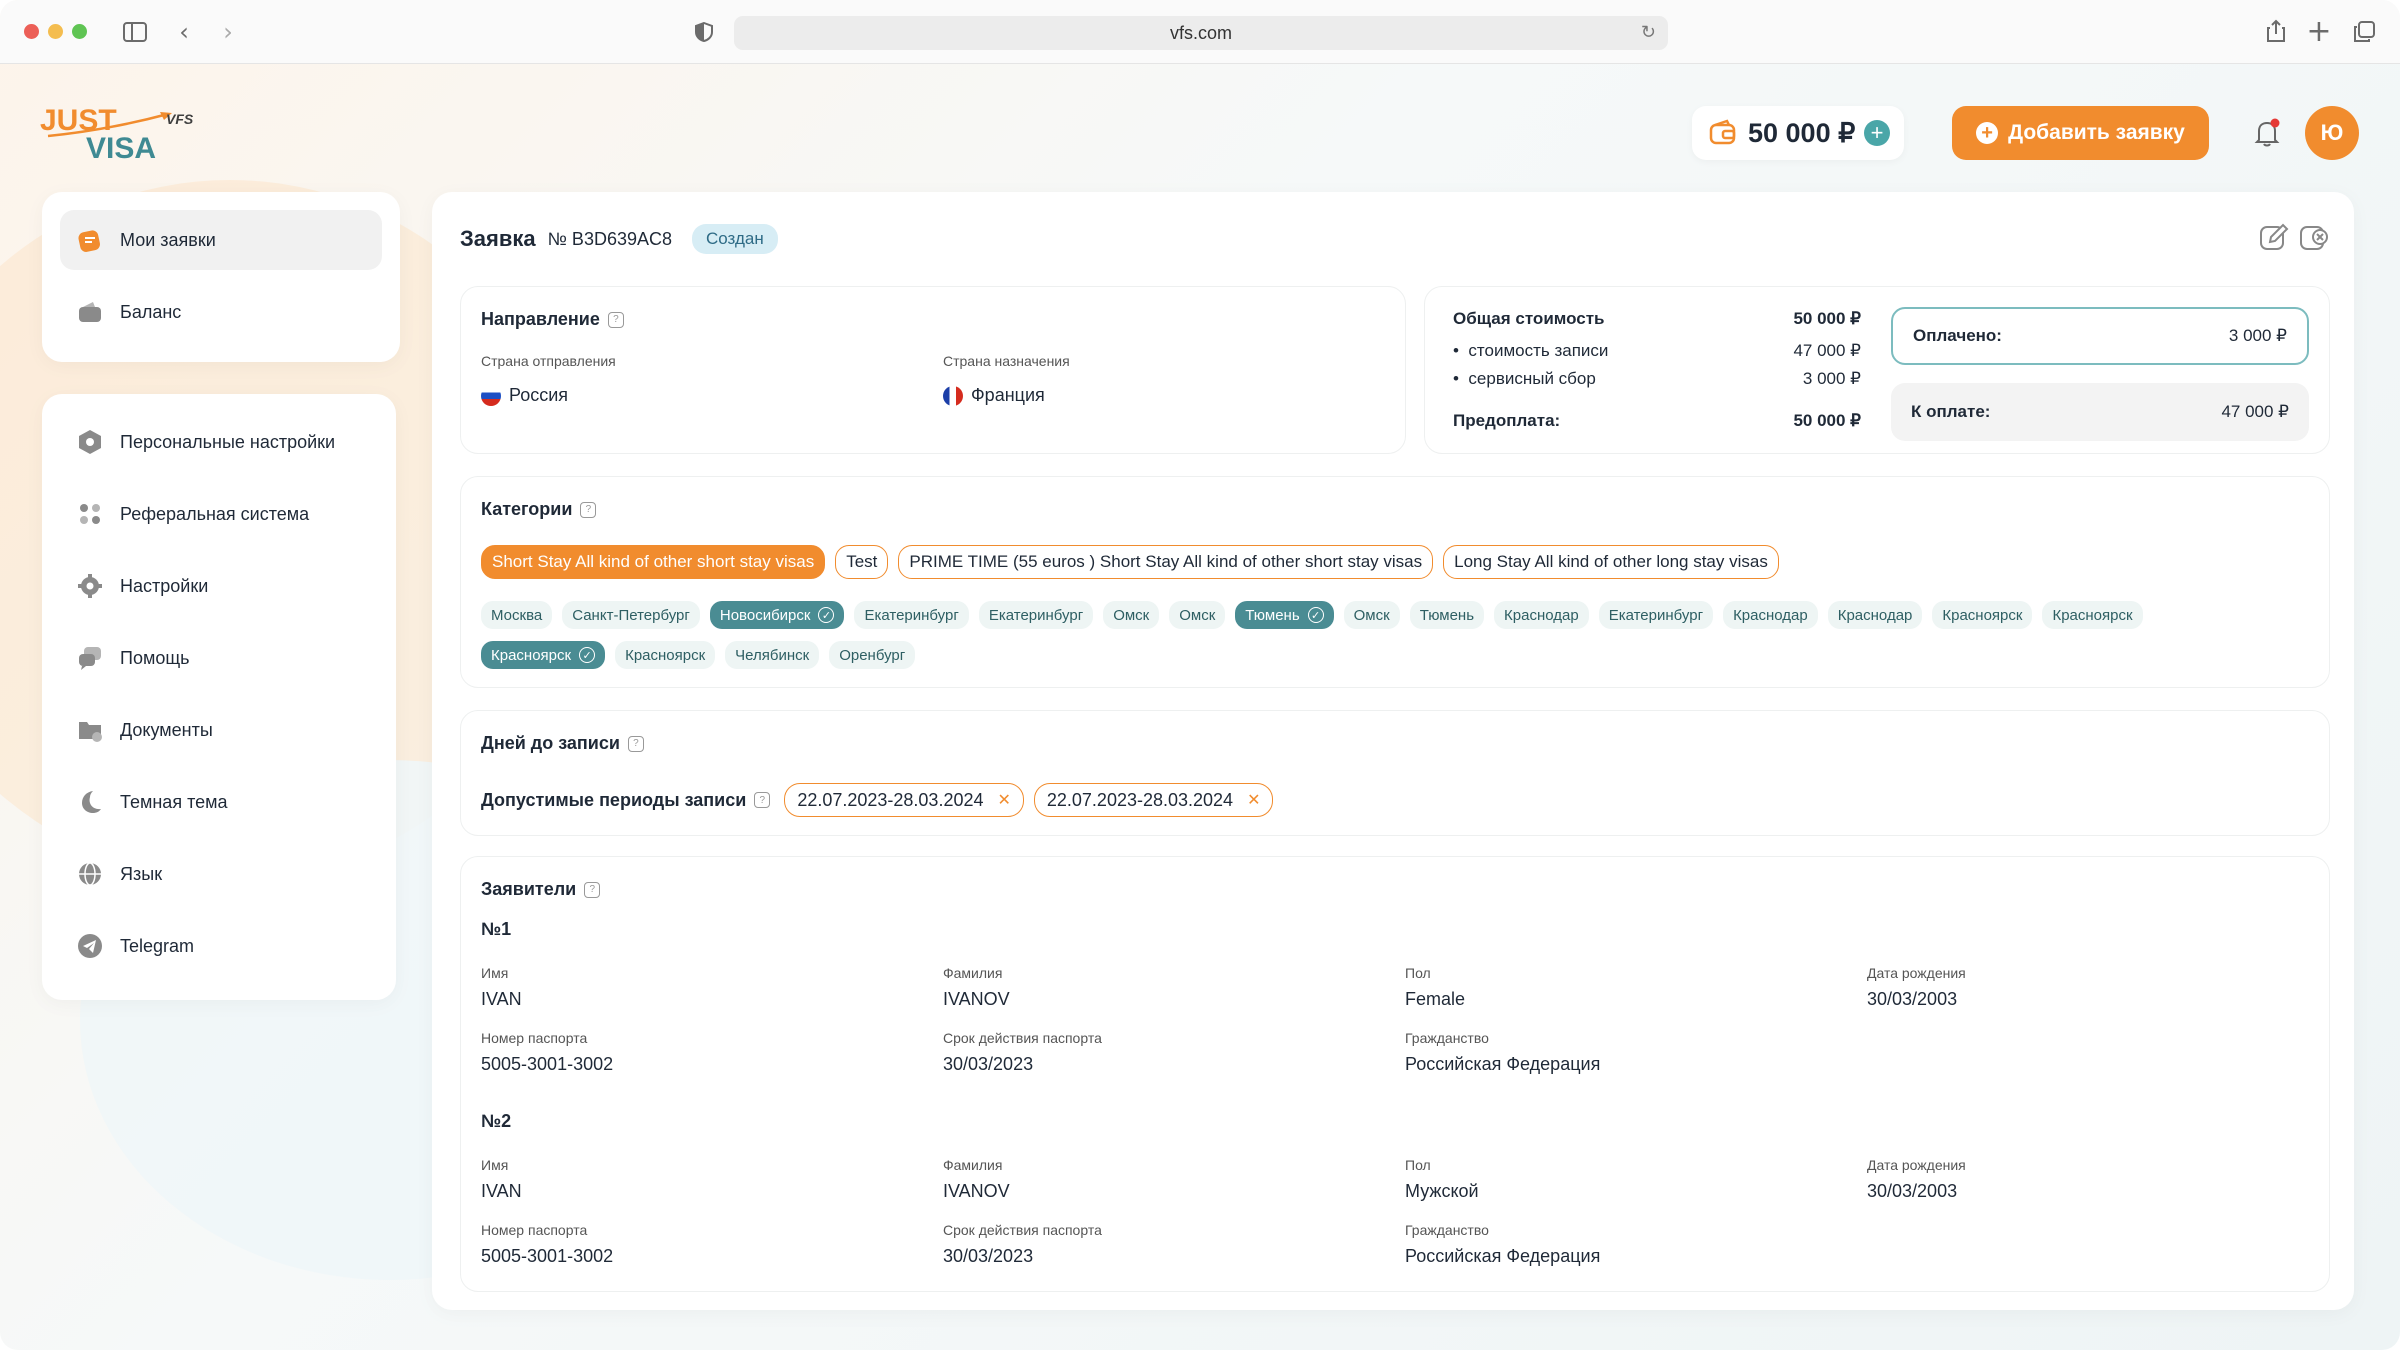 Image resolution: width=2400 pixels, height=1350 pixels. I want to click on sidebar-item-label: Персональные настройки, so click(228, 441).